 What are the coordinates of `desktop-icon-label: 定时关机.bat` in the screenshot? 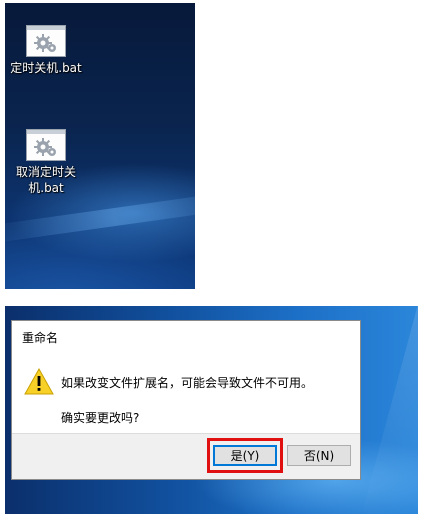 It's located at (46, 68).